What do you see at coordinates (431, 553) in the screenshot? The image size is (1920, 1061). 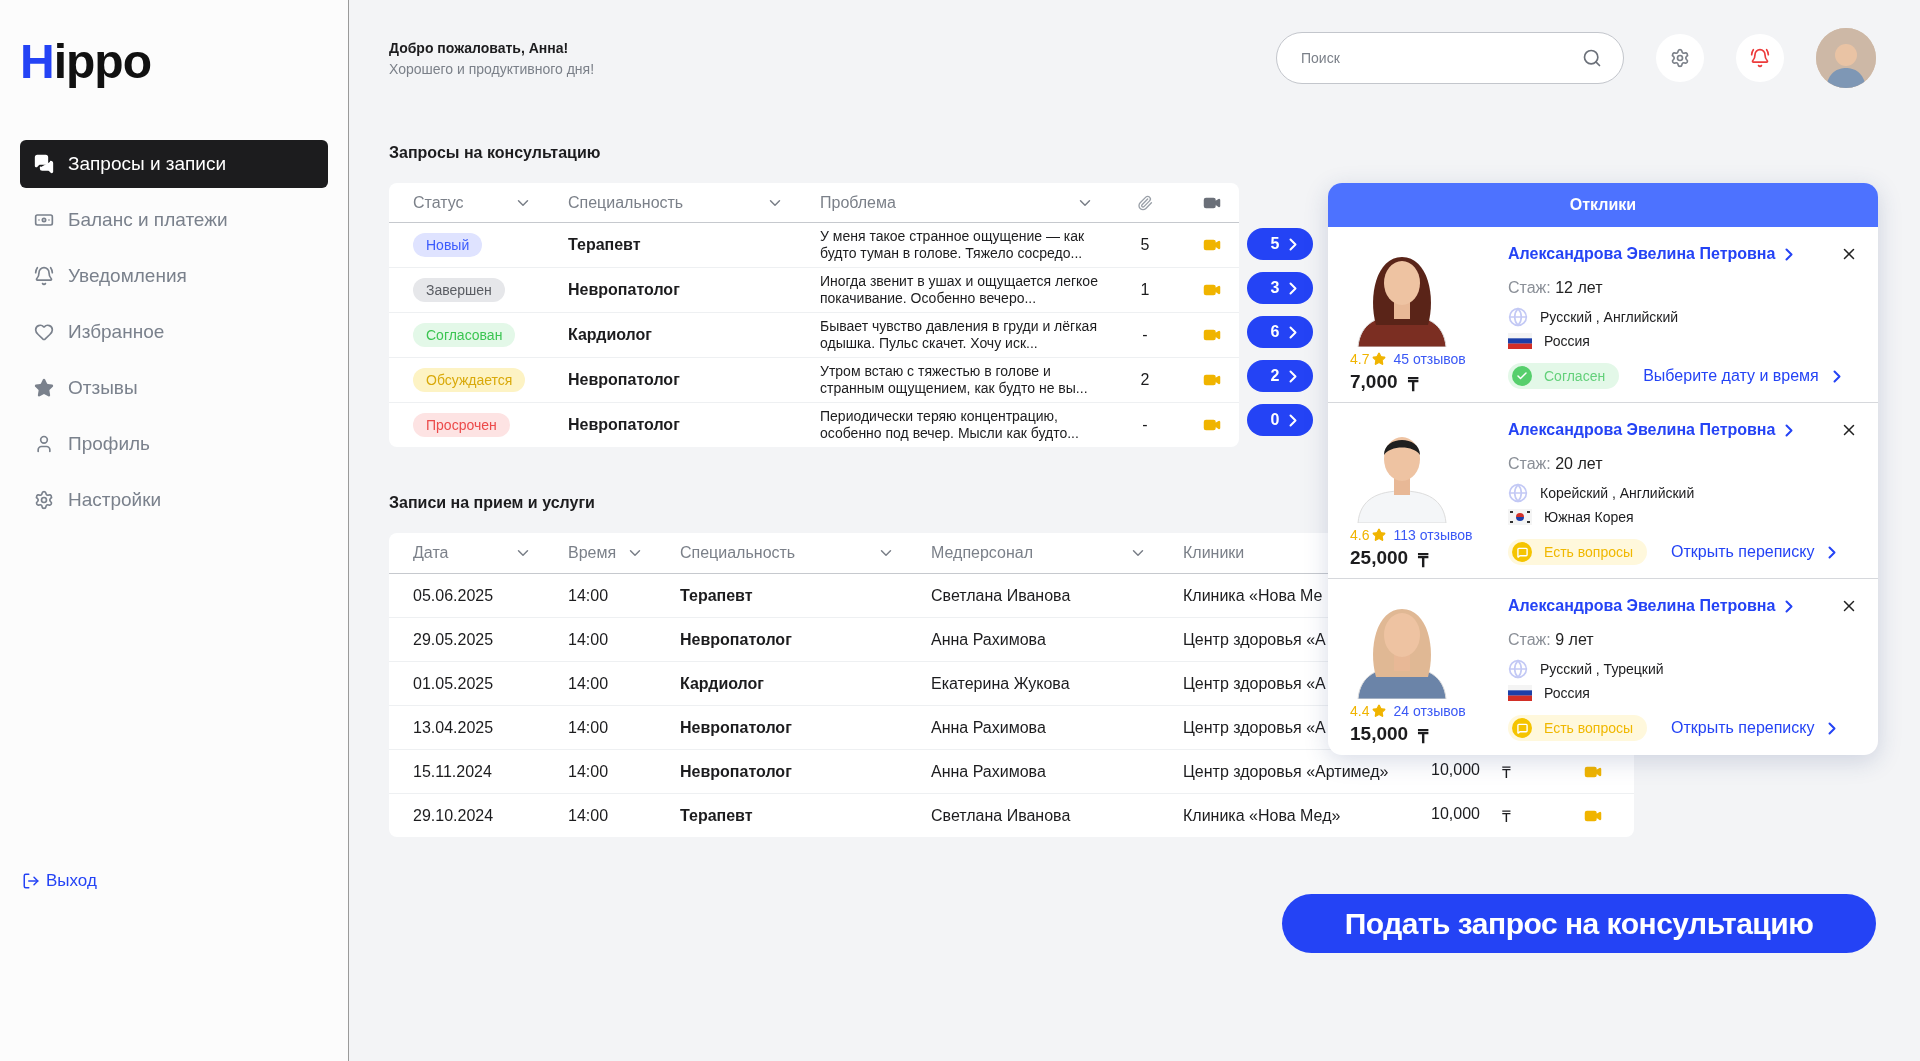 I see `column-header: Дата` at bounding box center [431, 553].